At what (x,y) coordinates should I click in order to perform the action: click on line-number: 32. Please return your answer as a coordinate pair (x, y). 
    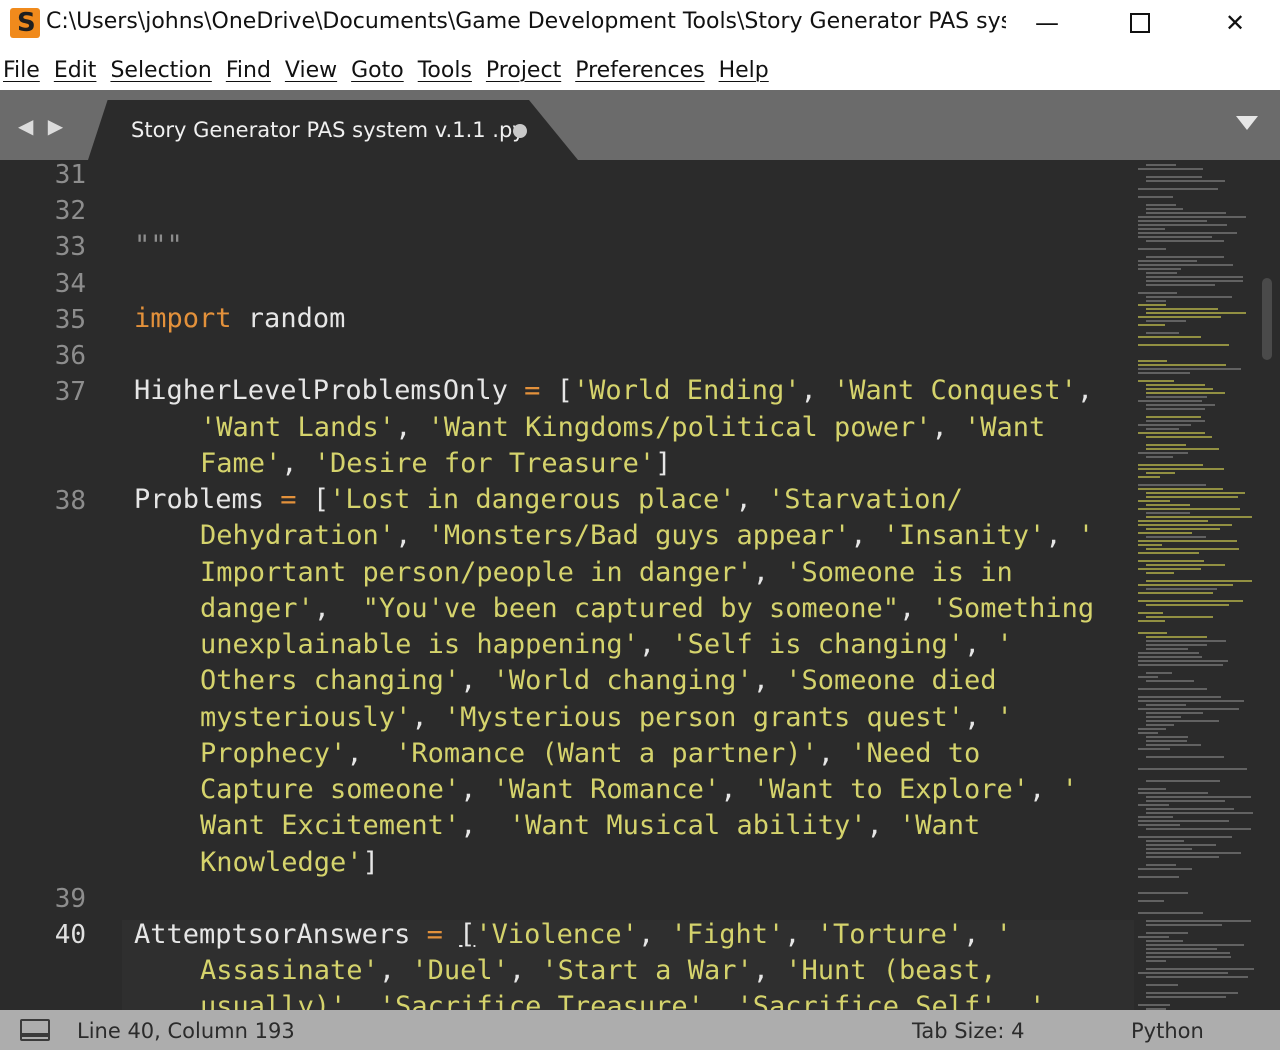
    Looking at the image, I should click on (70, 211).